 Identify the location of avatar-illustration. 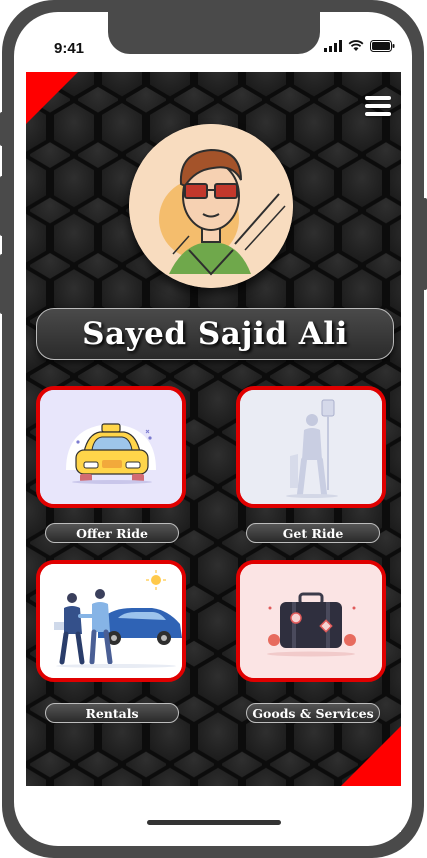
(211, 206).